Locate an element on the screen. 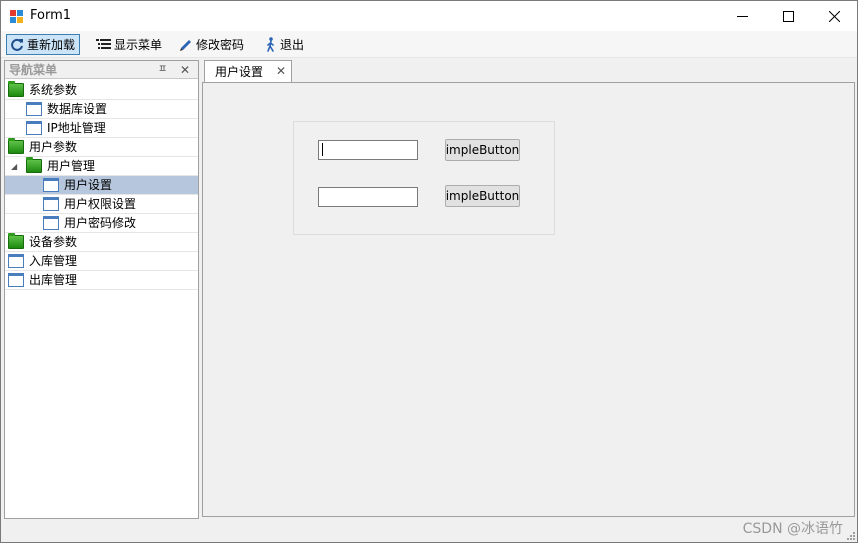  tree-node-label: IP地址管理 is located at coordinates (76, 128).